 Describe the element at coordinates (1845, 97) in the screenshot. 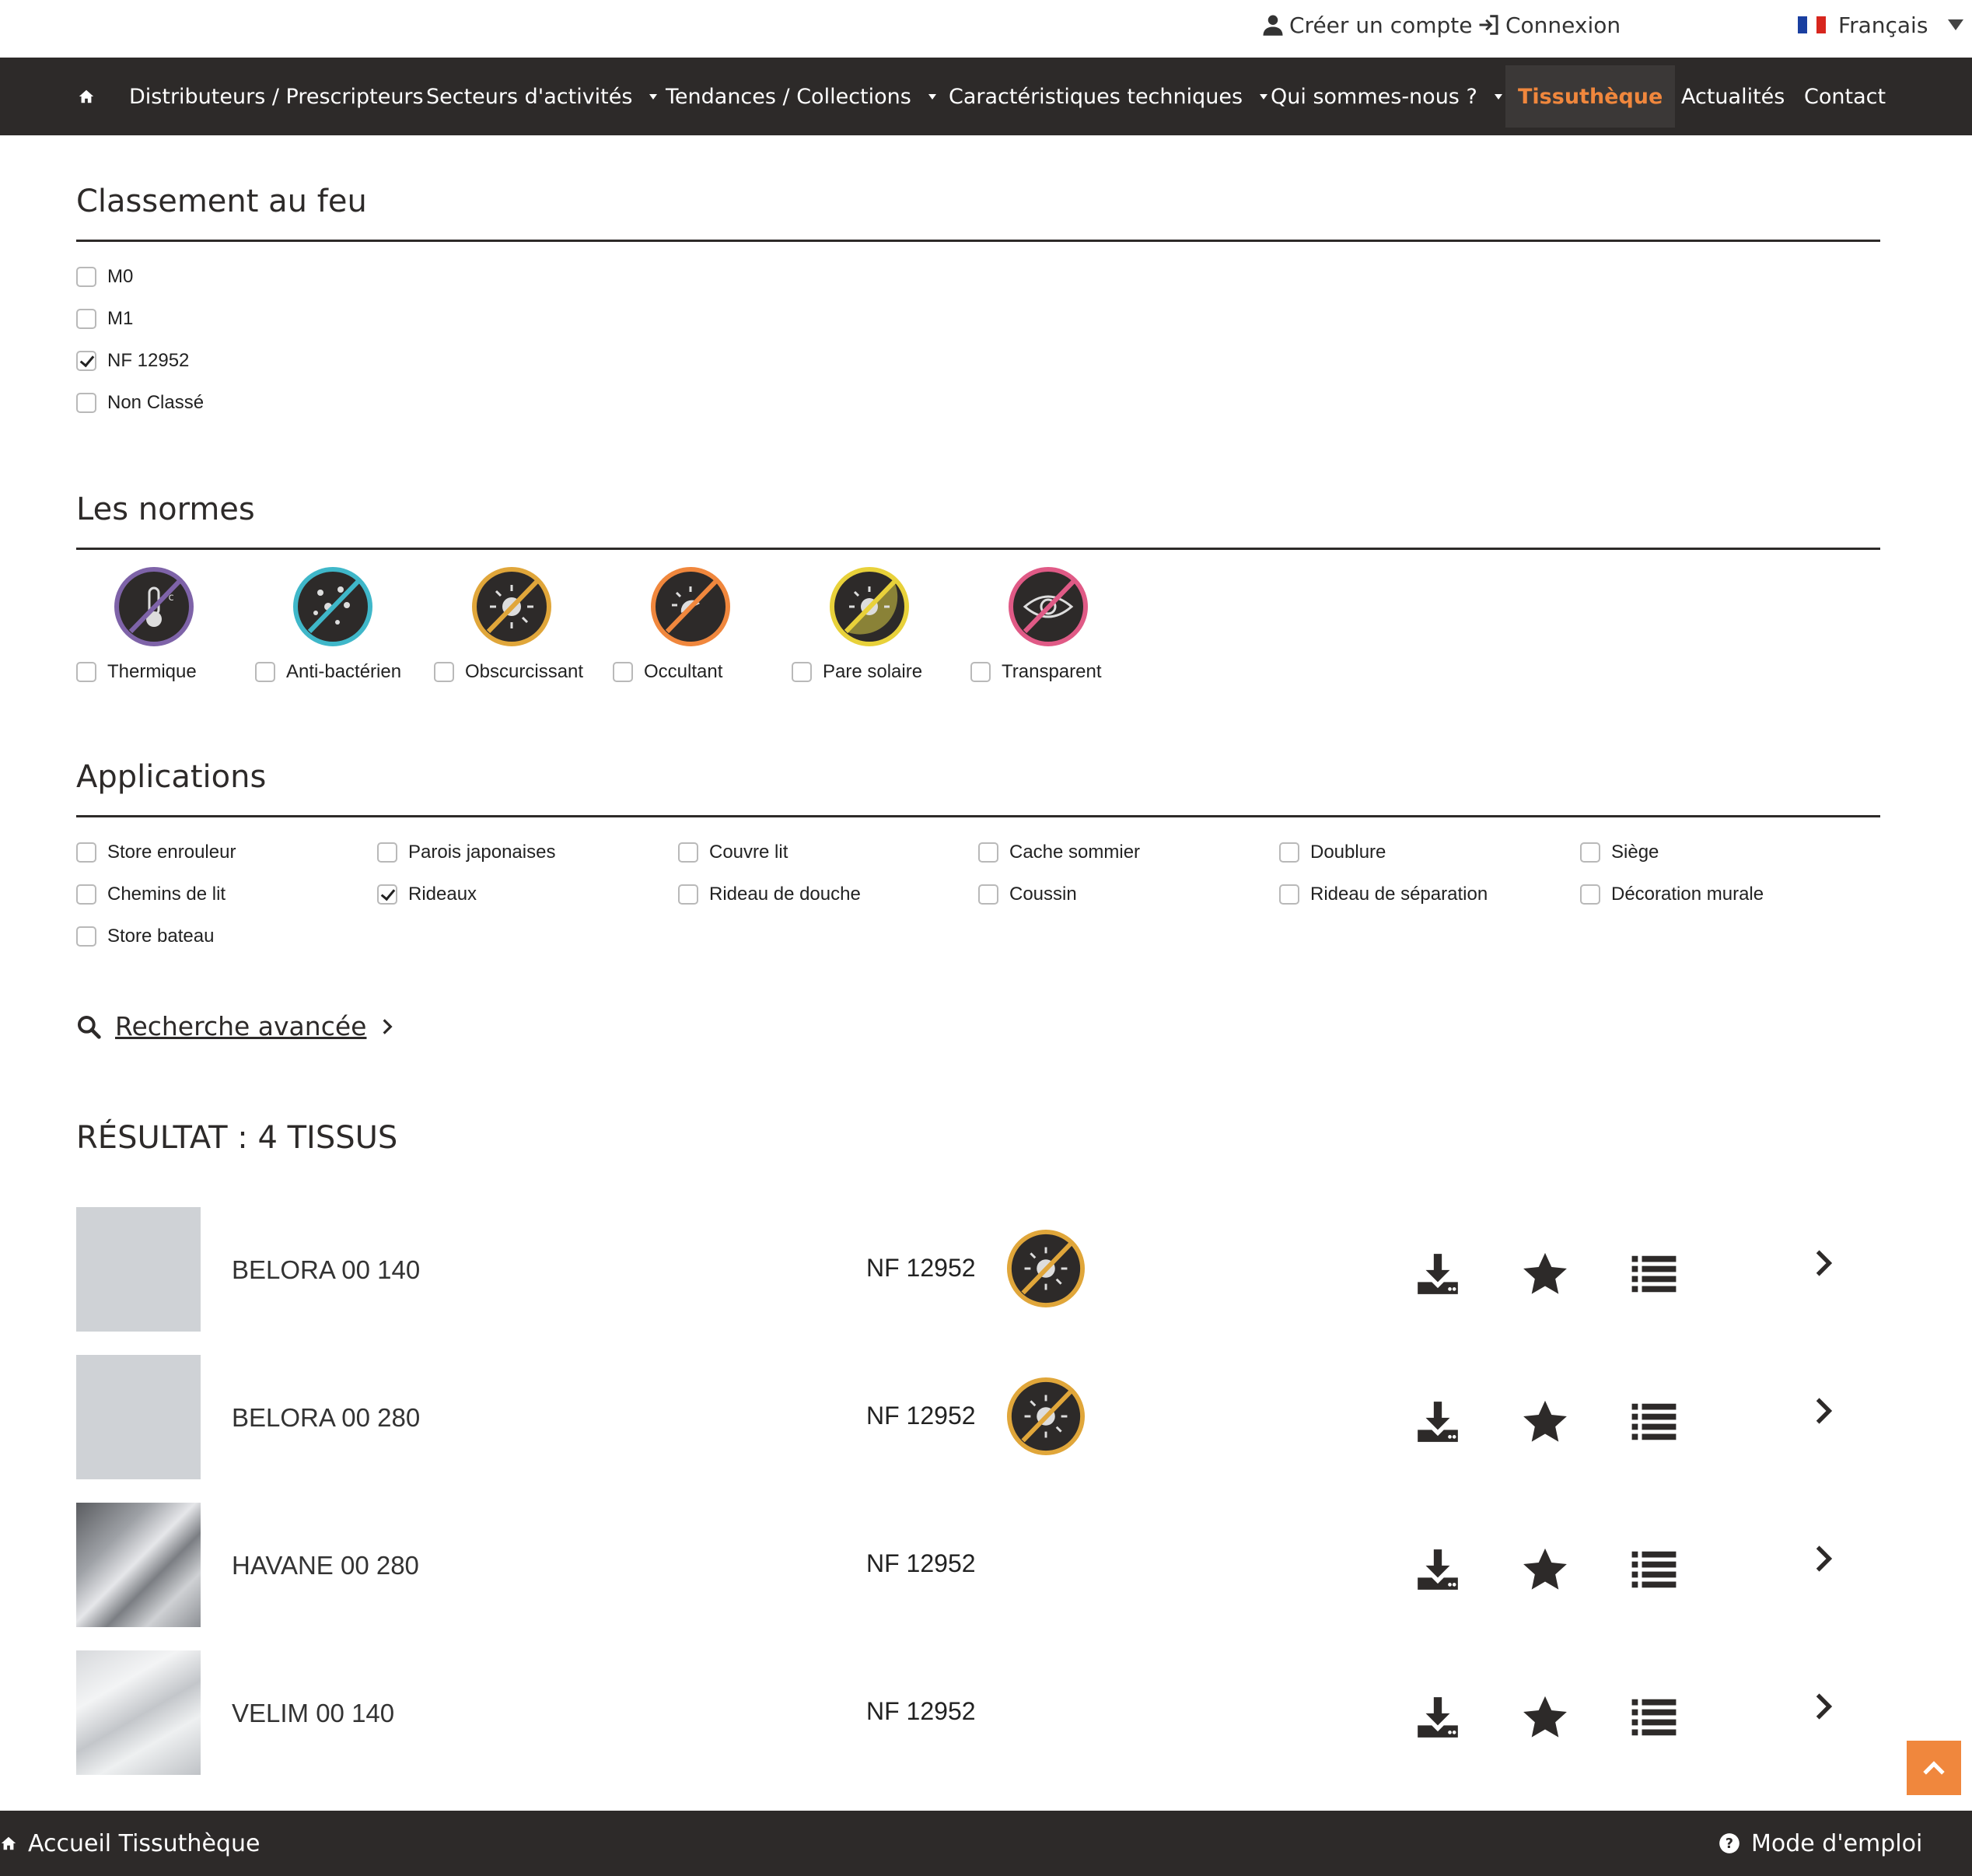

I see `nav-contact: Contact` at that location.